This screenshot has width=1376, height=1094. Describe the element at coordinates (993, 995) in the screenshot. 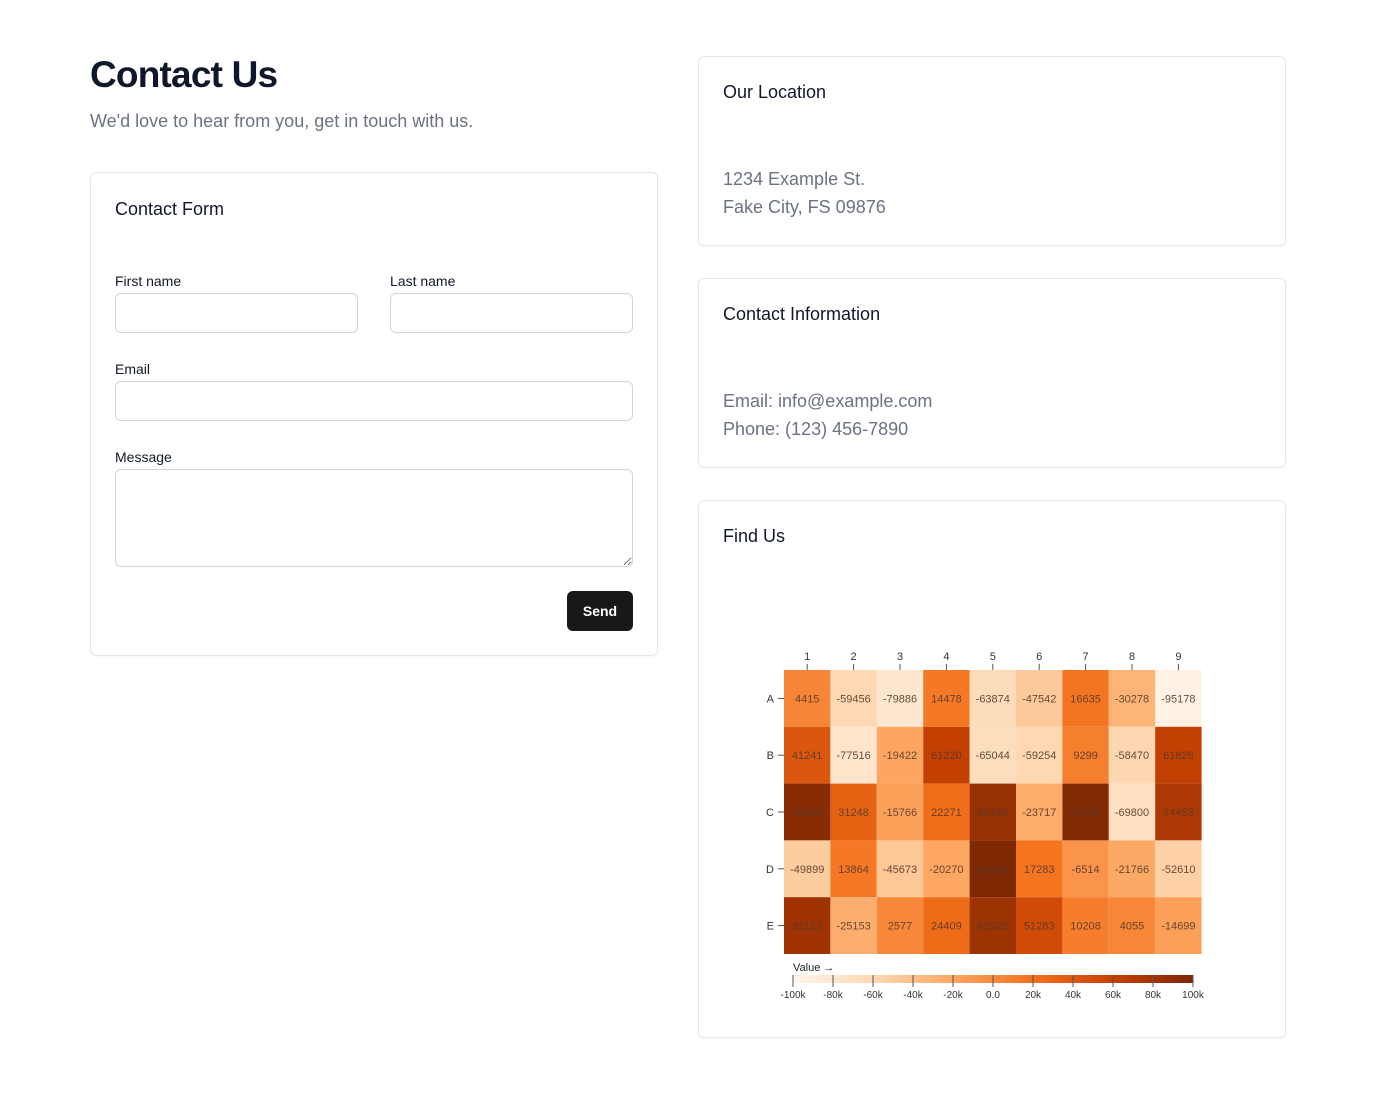

I see `colorbar-tick-label: 0.0` at that location.